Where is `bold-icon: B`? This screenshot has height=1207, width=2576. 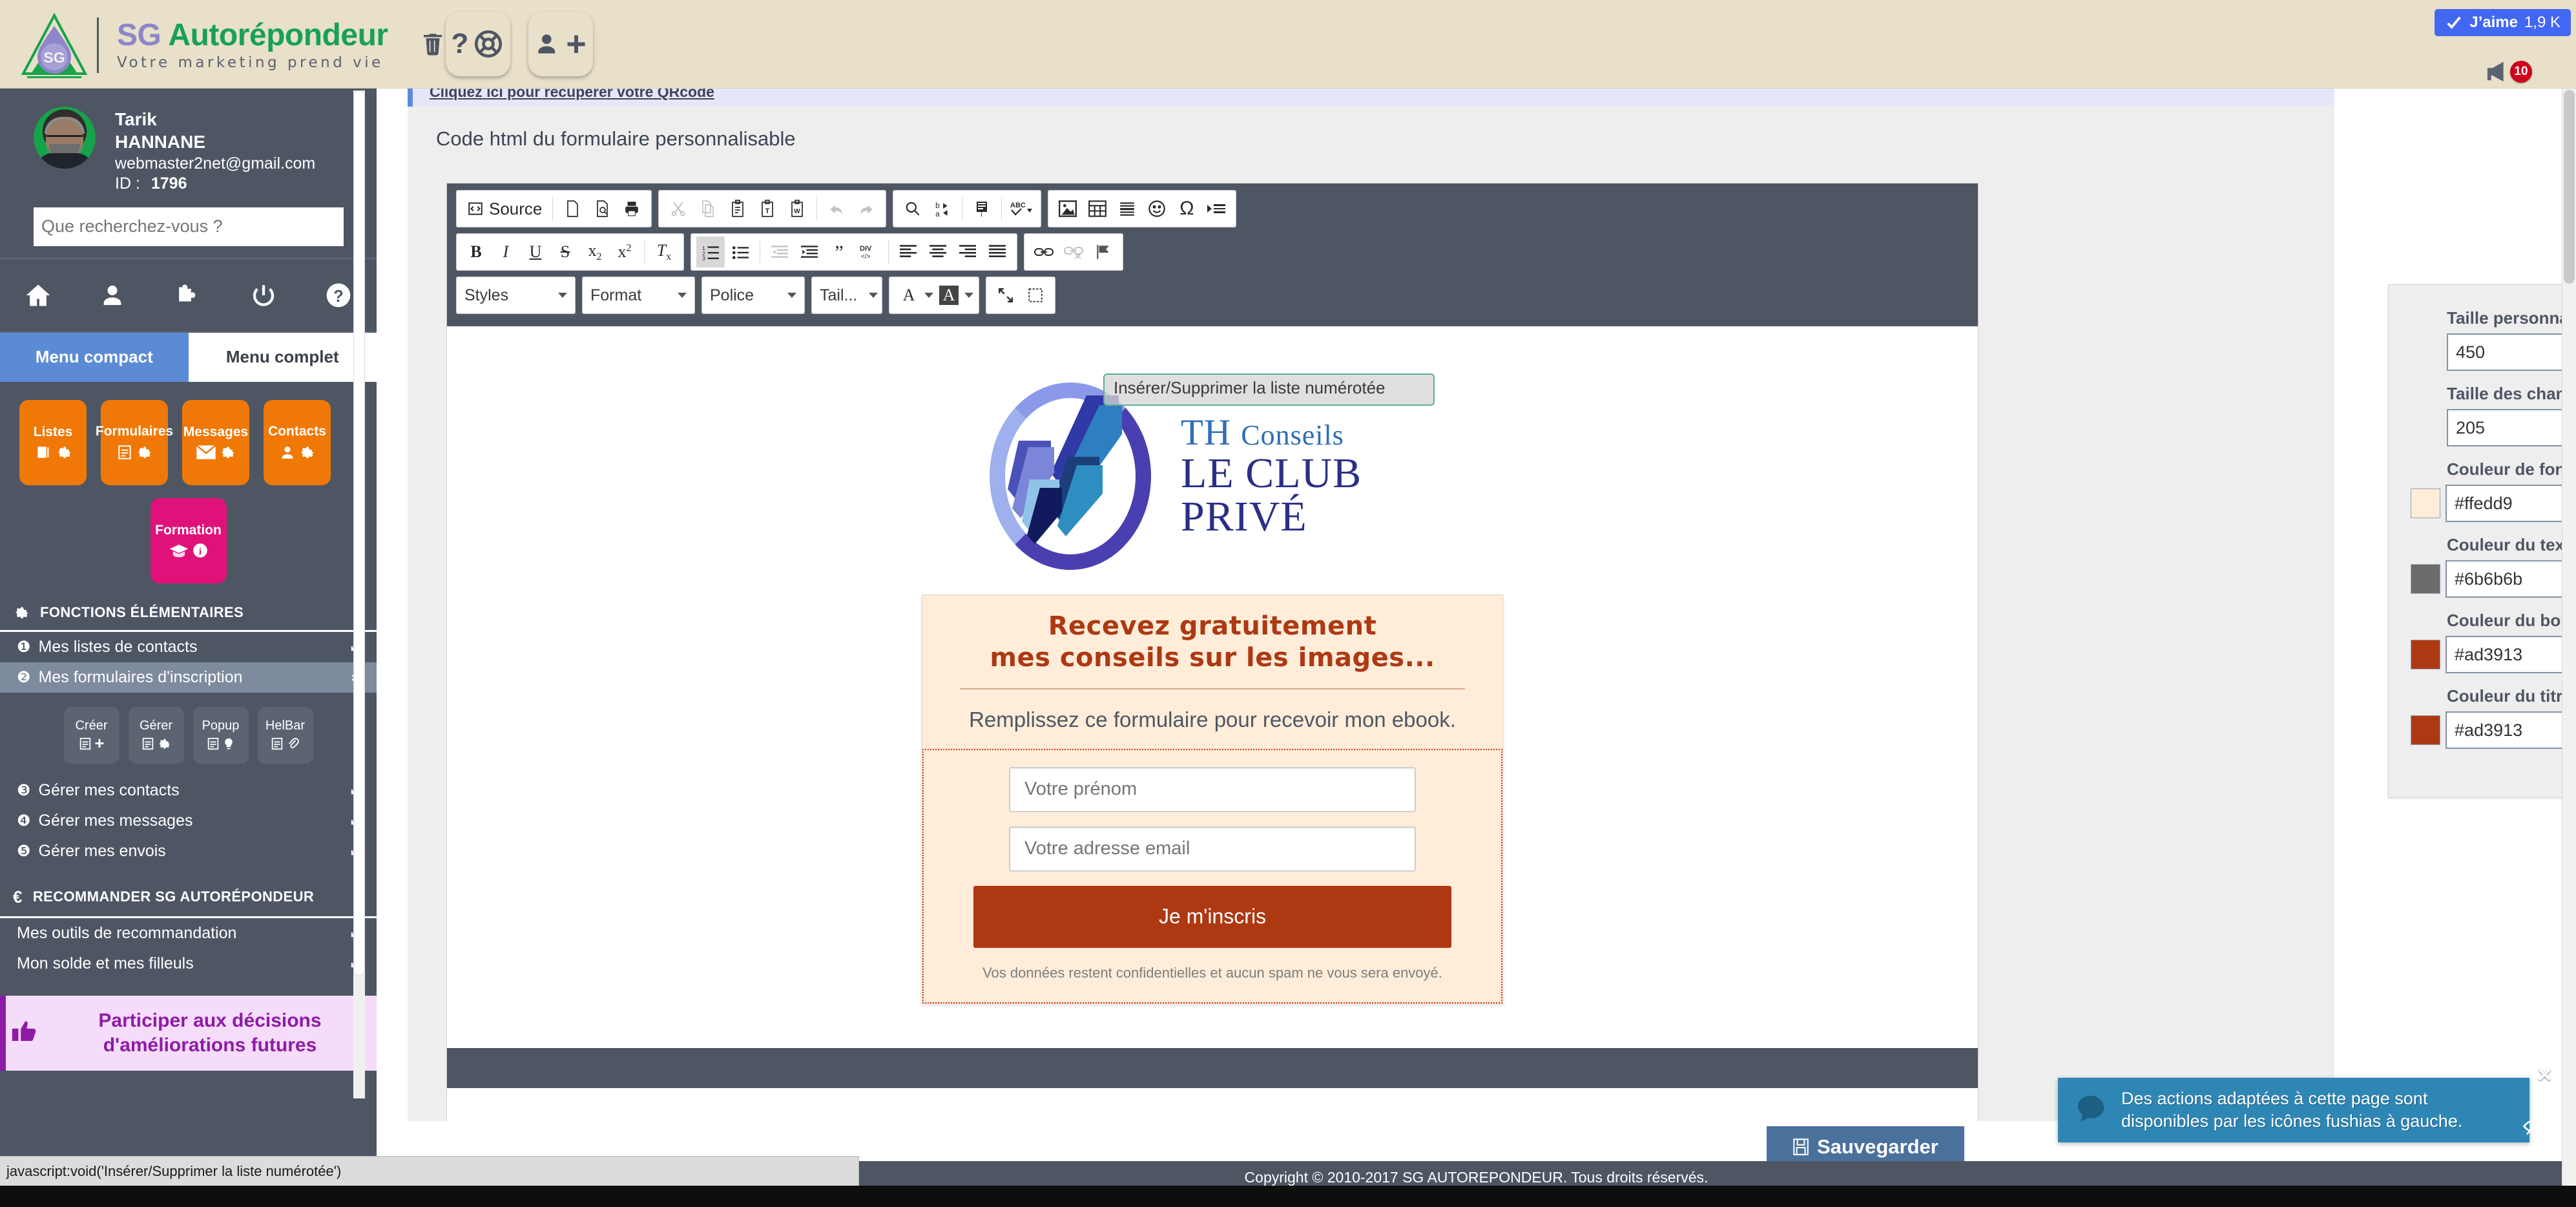
bold-icon: B is located at coordinates (476, 252).